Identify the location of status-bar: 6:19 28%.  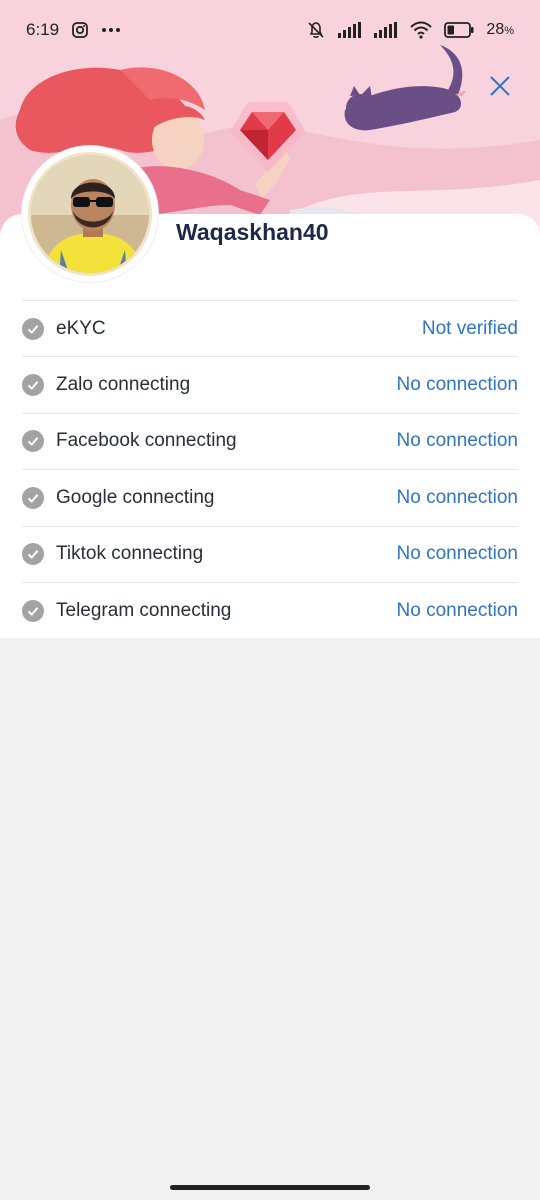
(270, 30).